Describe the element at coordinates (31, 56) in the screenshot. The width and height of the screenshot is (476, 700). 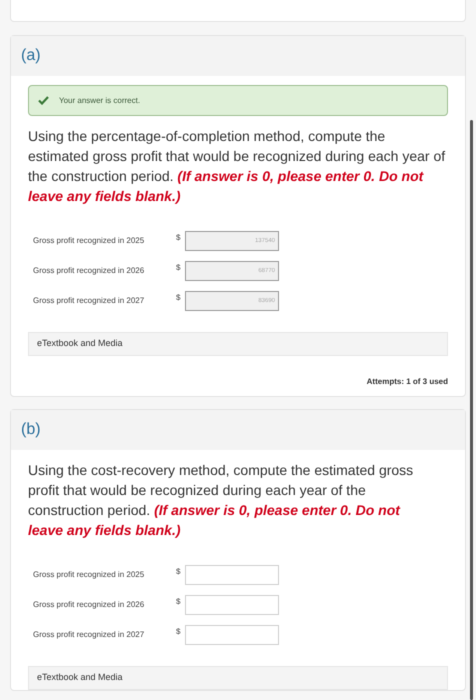
I see `part-label: (a)` at that location.